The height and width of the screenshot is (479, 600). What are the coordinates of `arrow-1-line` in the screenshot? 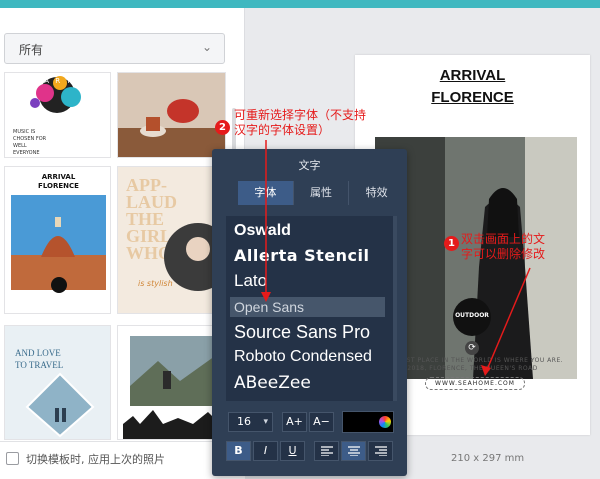 It's located at (508, 320).